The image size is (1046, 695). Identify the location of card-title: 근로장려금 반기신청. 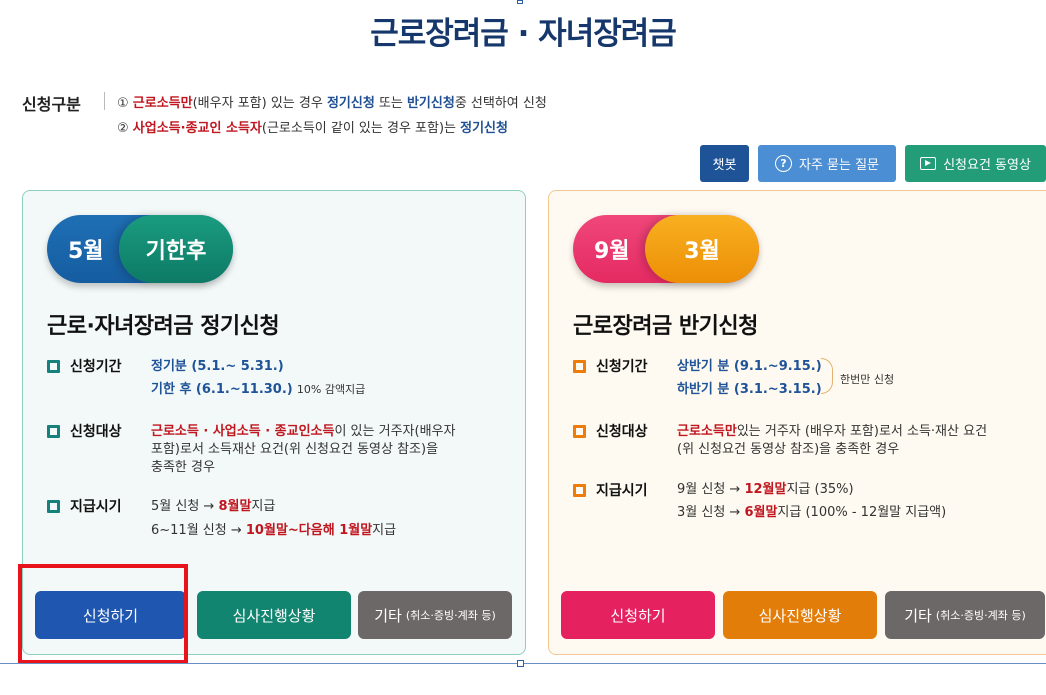
(665, 326).